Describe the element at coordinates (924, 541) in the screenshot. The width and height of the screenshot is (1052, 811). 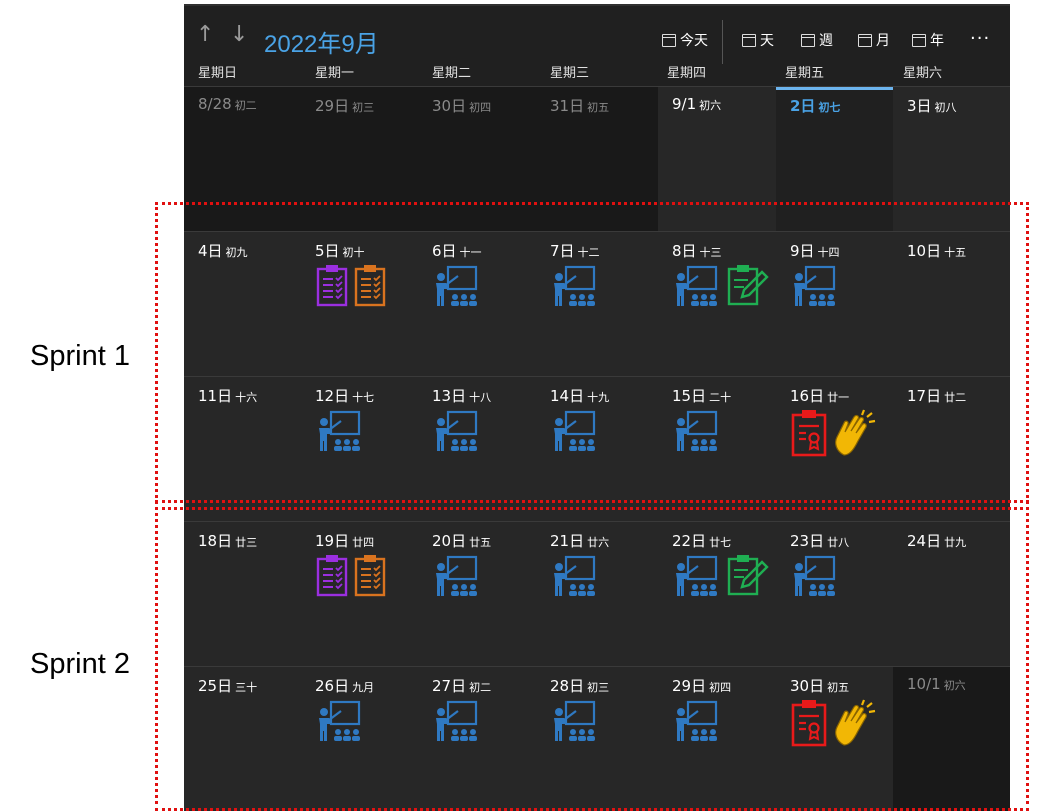
I see `day-date: 24日` at that location.